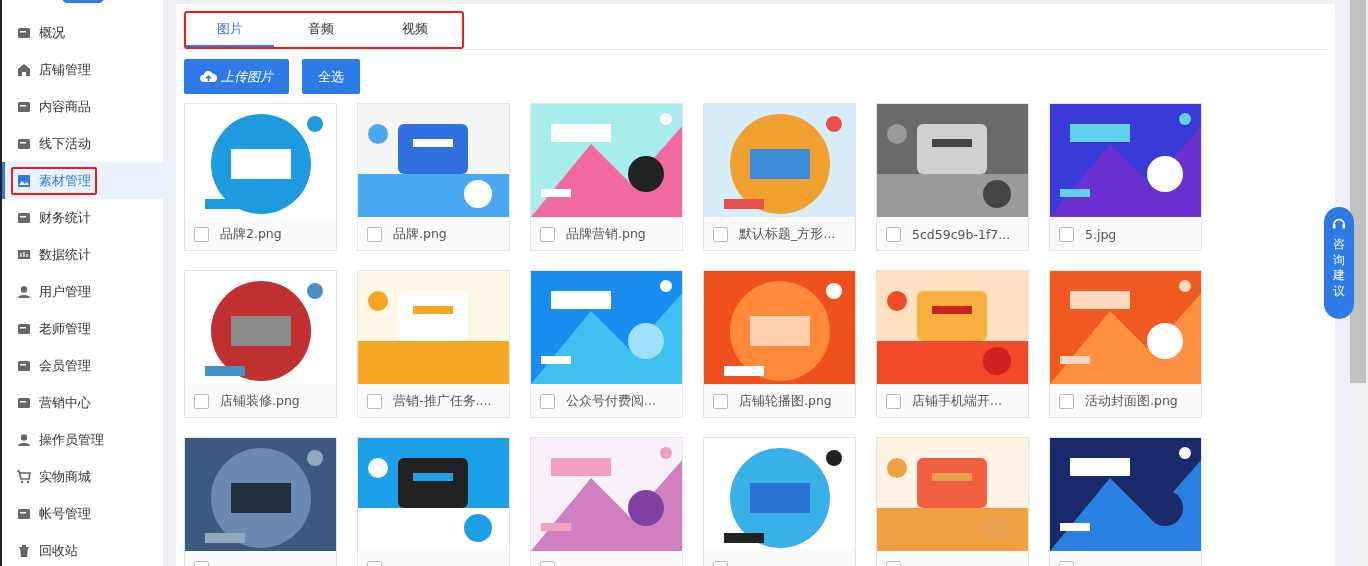 This screenshot has width=1368, height=566. I want to click on sidebar-item: 帐号管理, so click(82, 513).